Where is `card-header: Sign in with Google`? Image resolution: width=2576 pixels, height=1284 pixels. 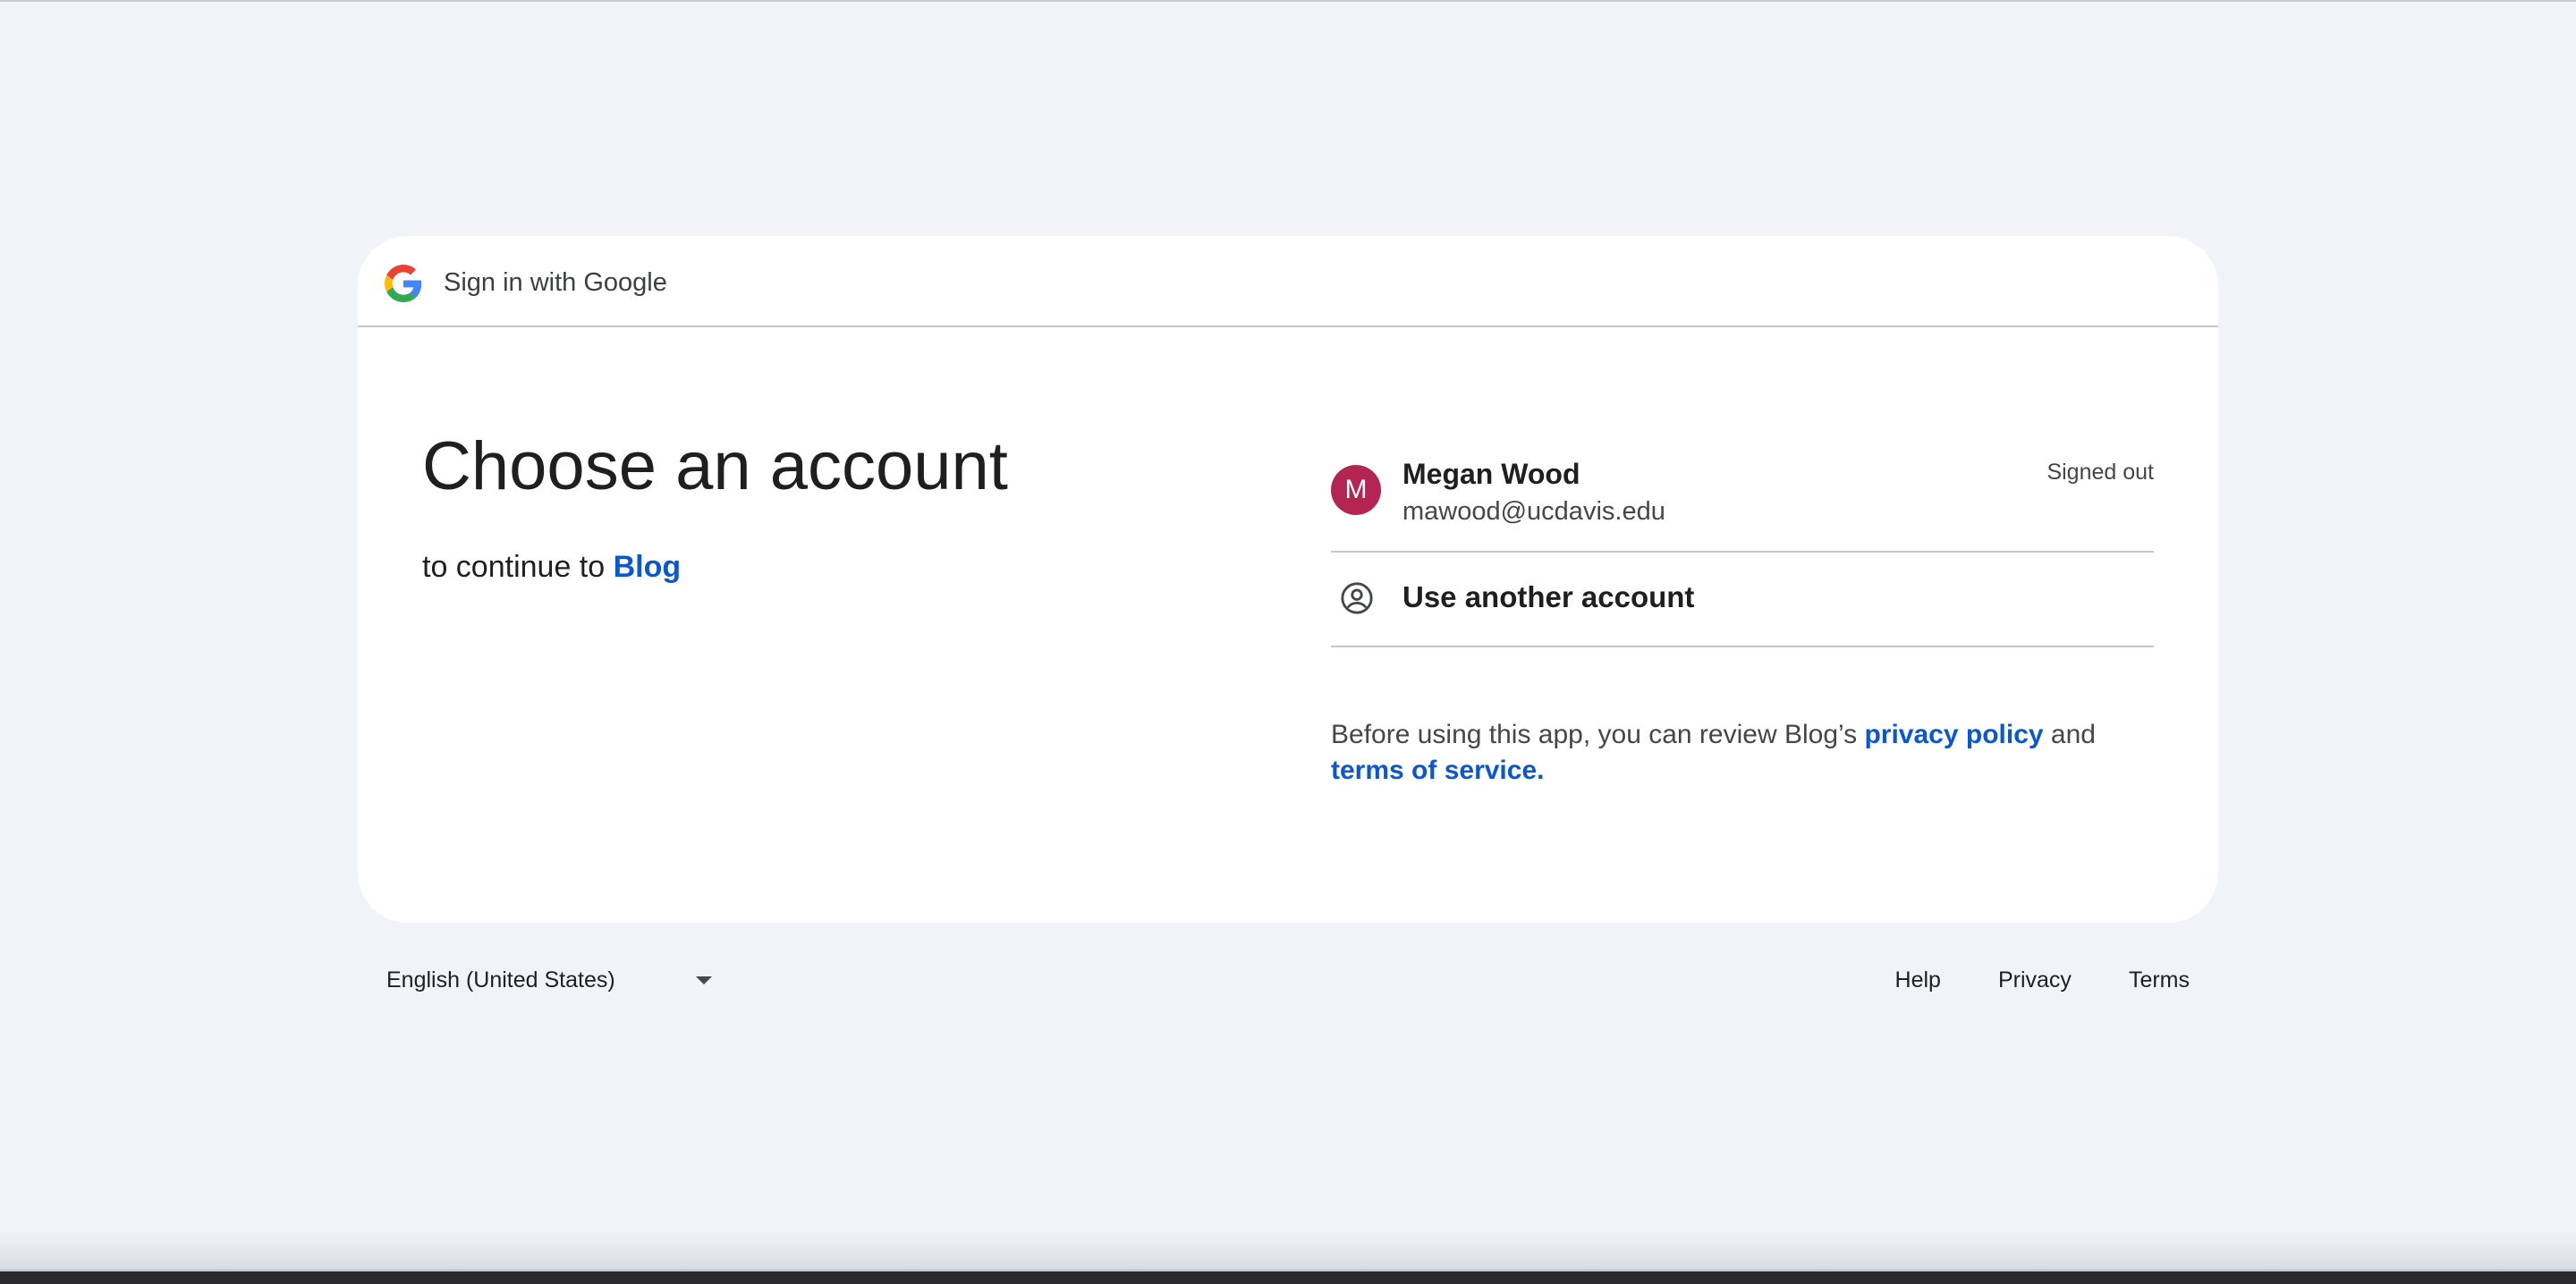 card-header: Sign in with Google is located at coordinates (1288, 281).